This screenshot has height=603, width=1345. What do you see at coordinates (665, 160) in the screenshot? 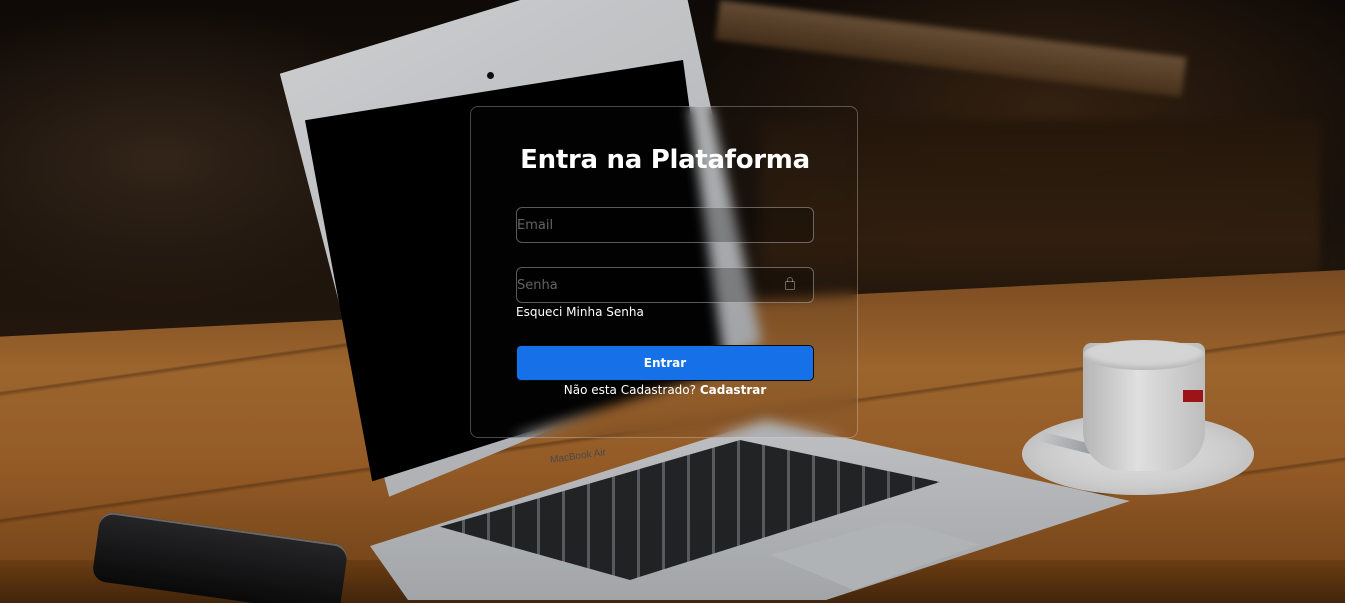
I see `login-title: Entra na Plataforma` at bounding box center [665, 160].